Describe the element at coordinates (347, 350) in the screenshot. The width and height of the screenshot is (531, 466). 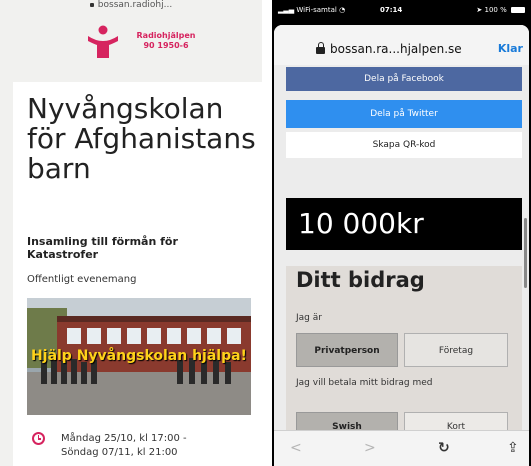
I see `private-person-button: Privatperson` at that location.